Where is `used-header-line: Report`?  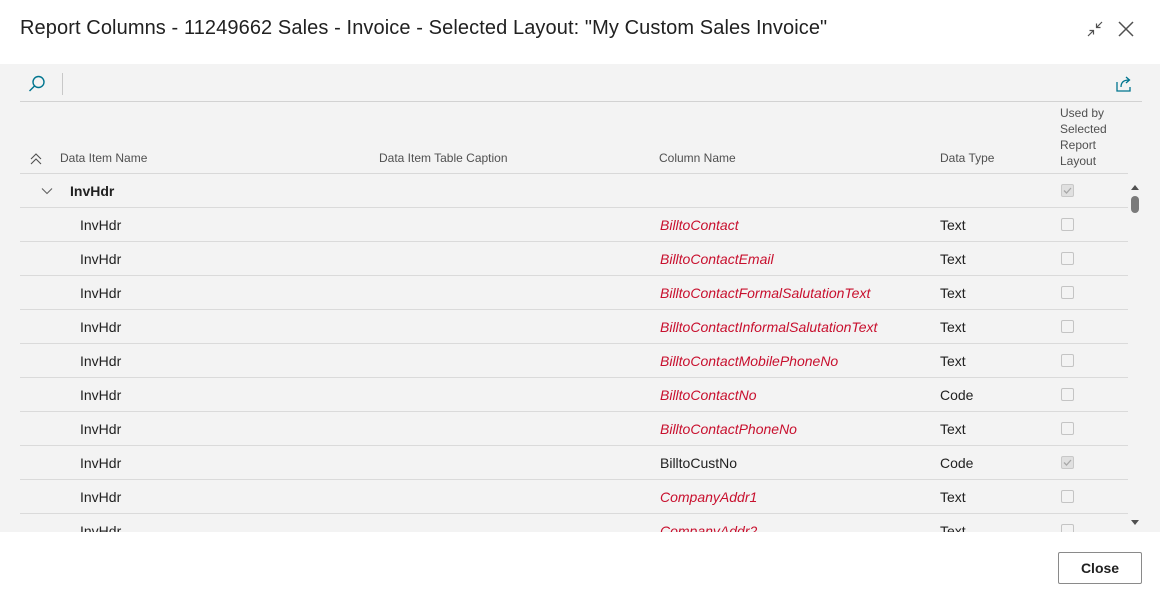 used-header-line: Report is located at coordinates (1078, 145).